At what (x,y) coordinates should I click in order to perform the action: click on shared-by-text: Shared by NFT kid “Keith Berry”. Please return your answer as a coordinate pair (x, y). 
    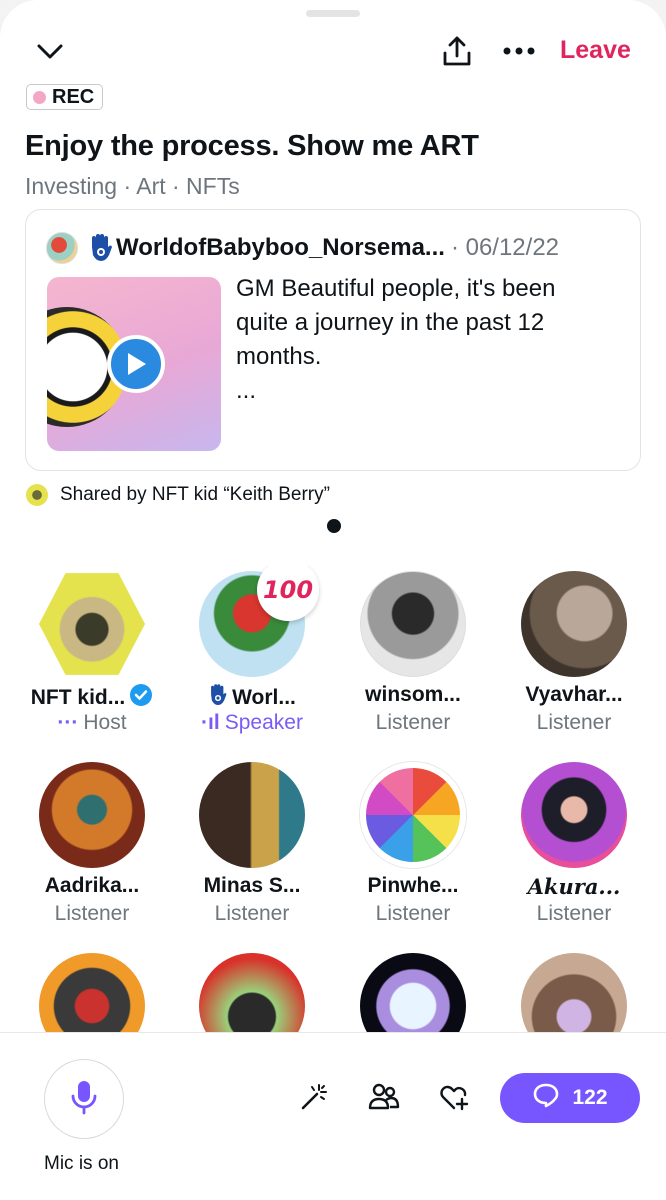
    Looking at the image, I should click on (195, 494).